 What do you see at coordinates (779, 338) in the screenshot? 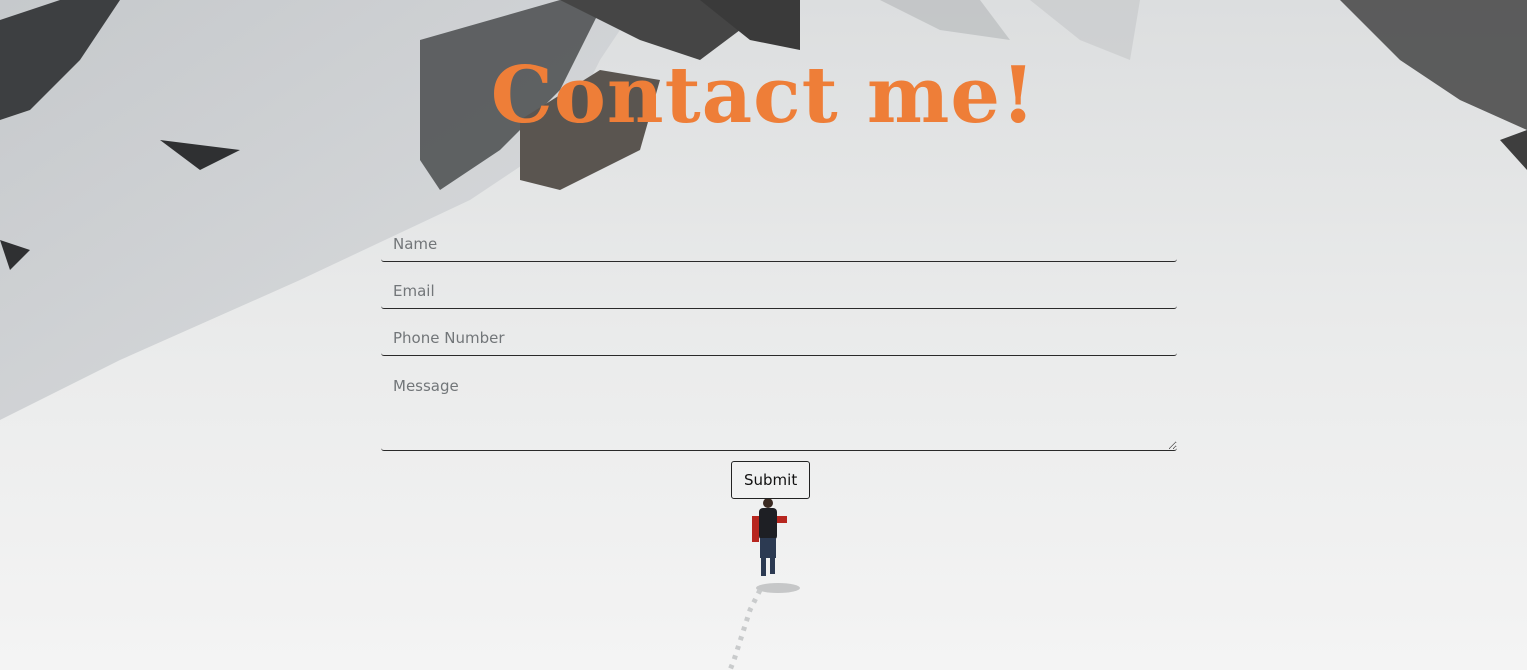
I see `phone-number-field` at bounding box center [779, 338].